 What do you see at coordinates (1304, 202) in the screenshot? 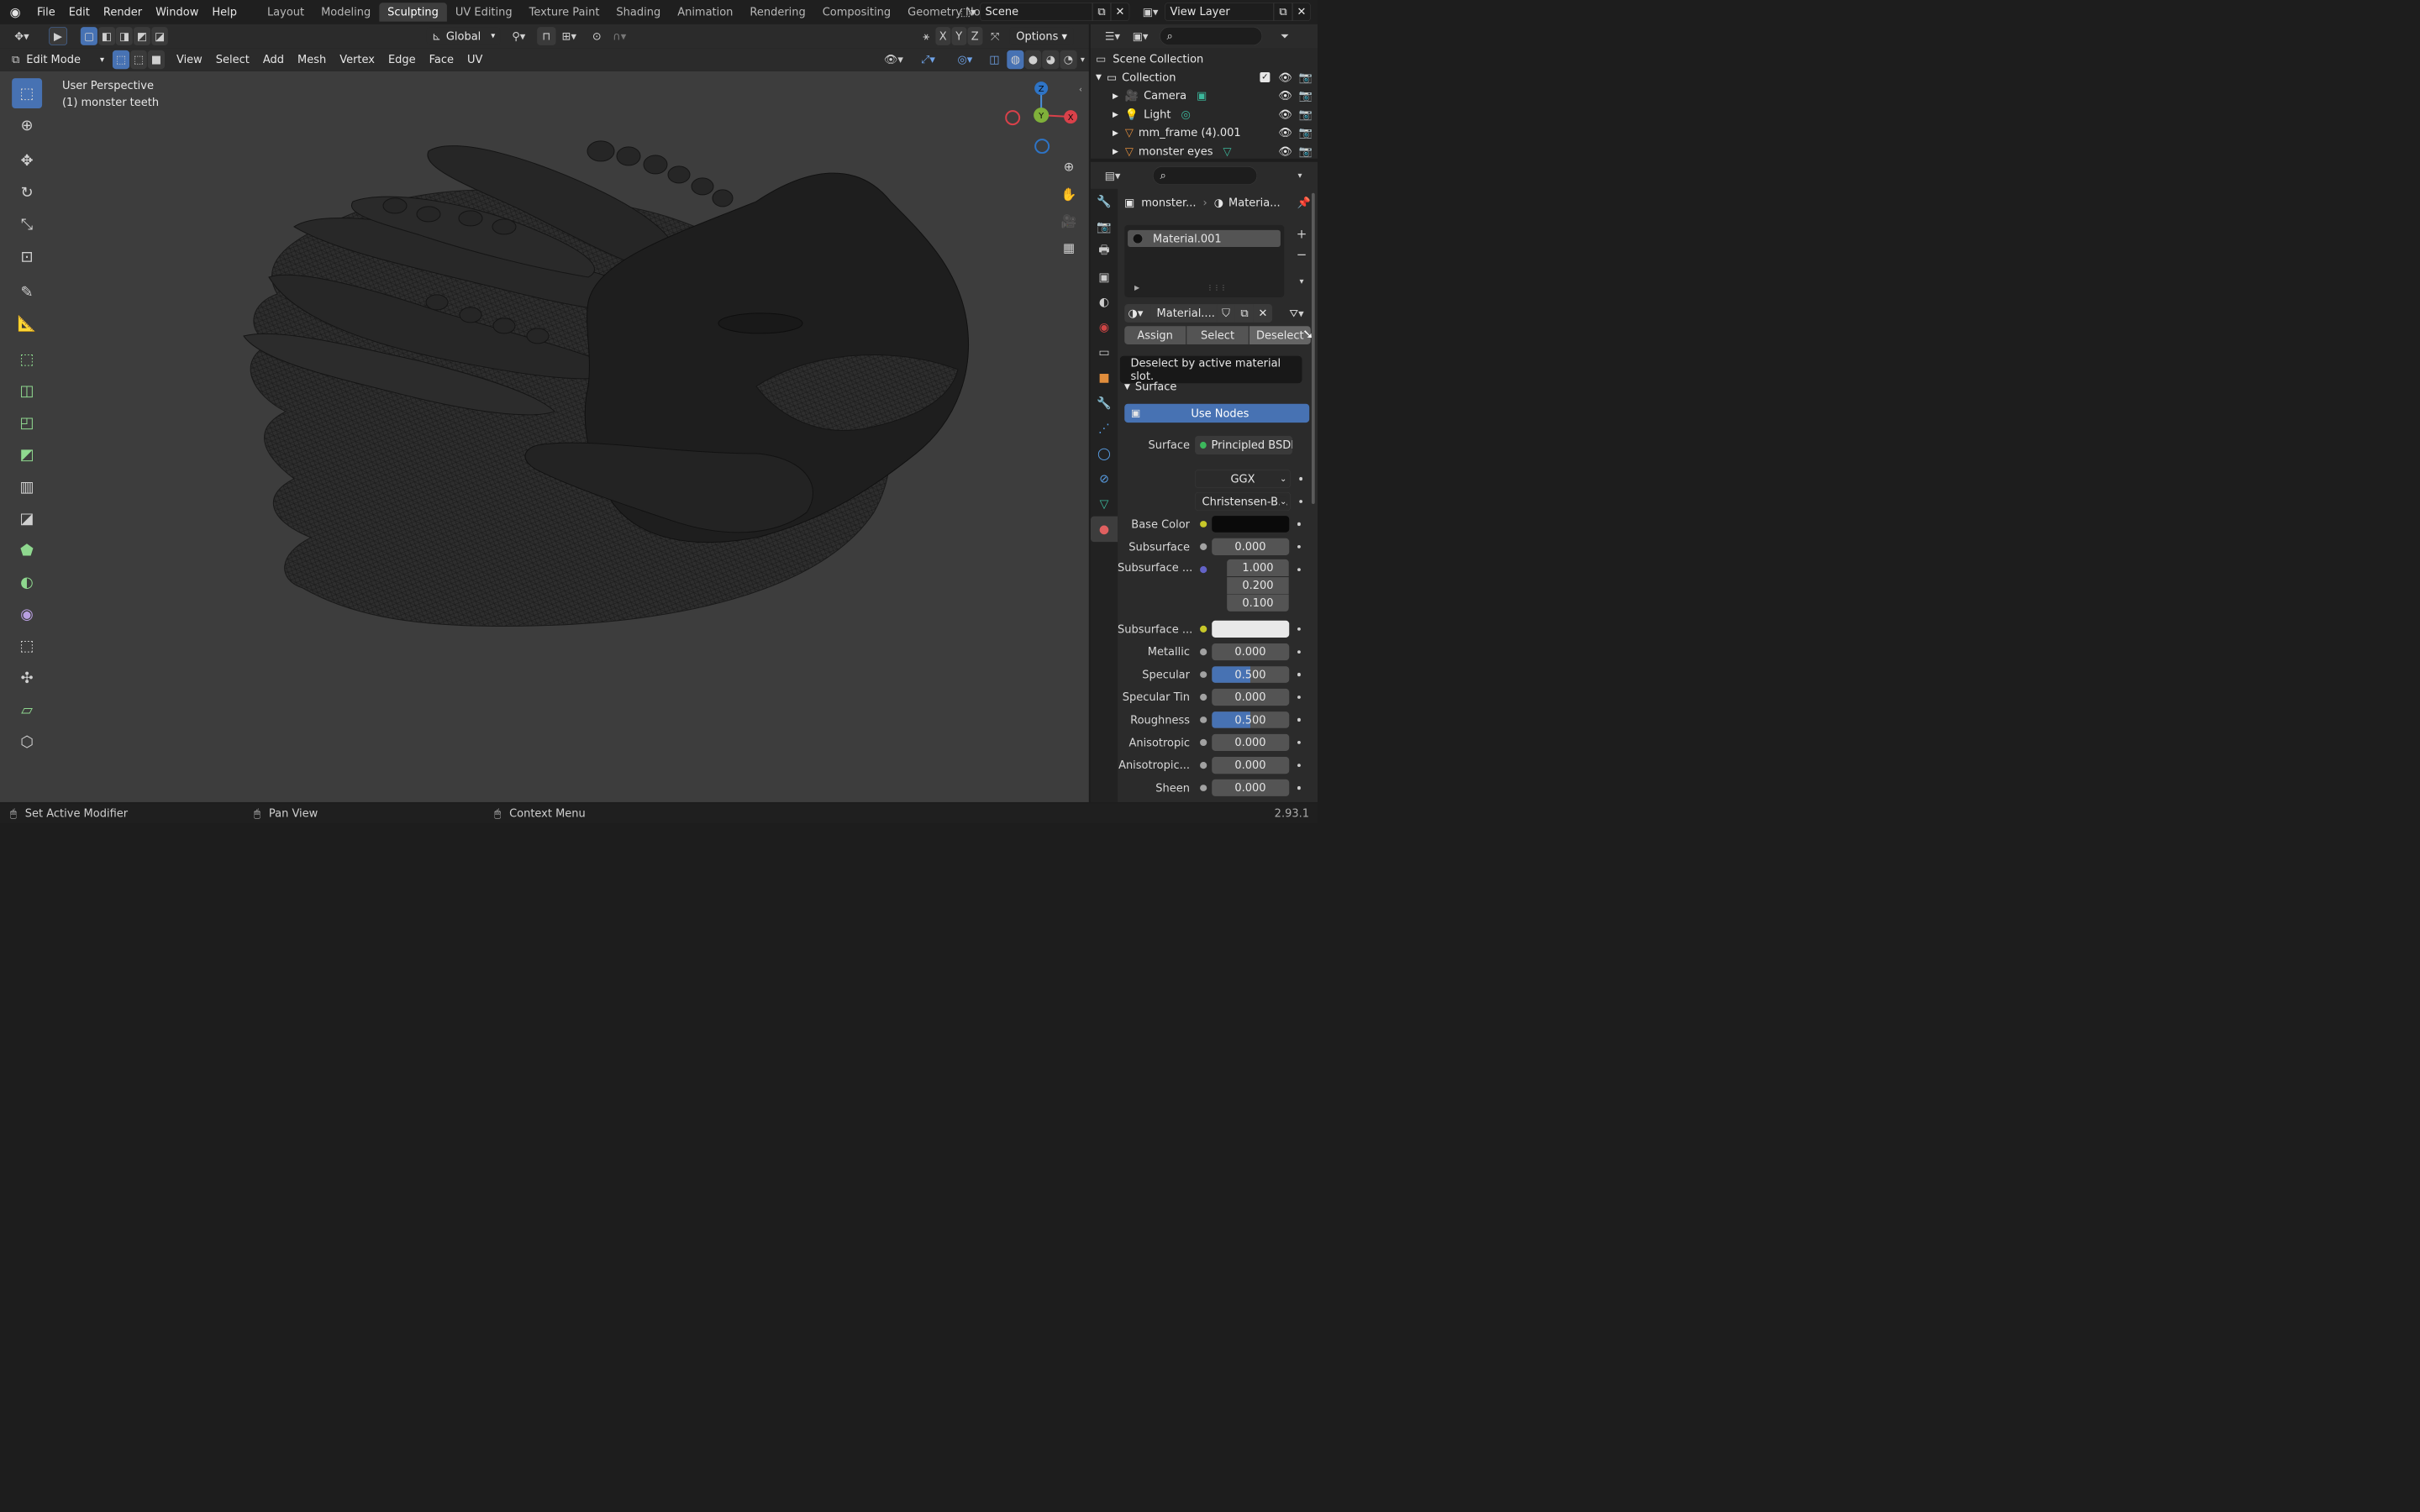
I see `pin-icon: 📌` at bounding box center [1304, 202].